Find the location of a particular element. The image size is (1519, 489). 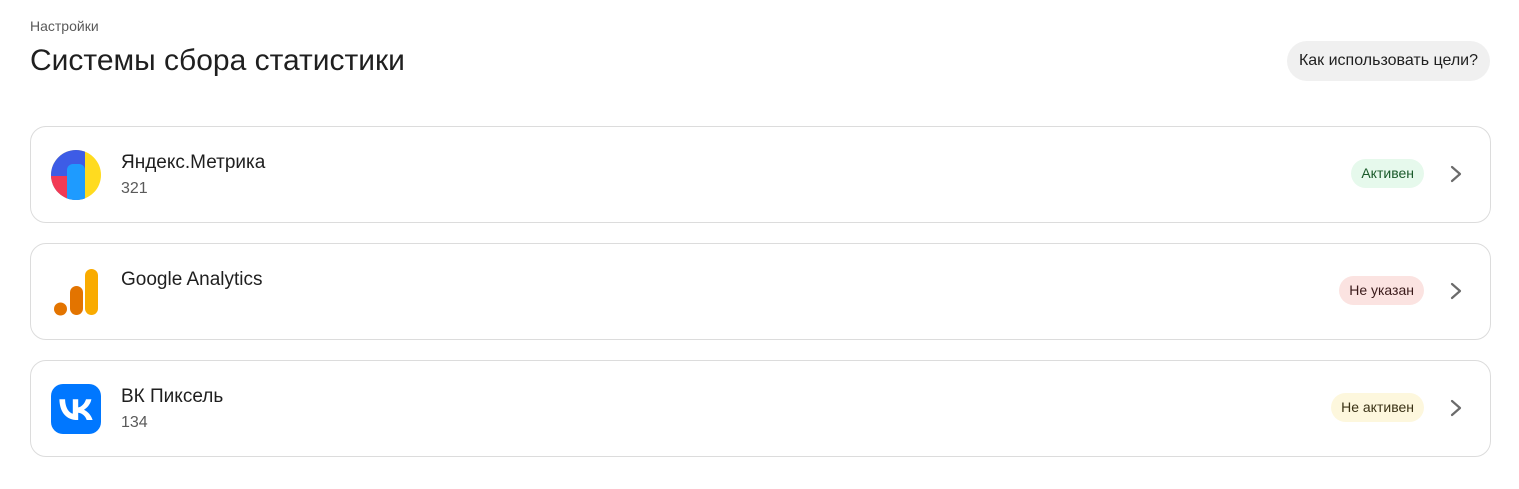

breadcrumb: Настройки is located at coordinates (64, 26).